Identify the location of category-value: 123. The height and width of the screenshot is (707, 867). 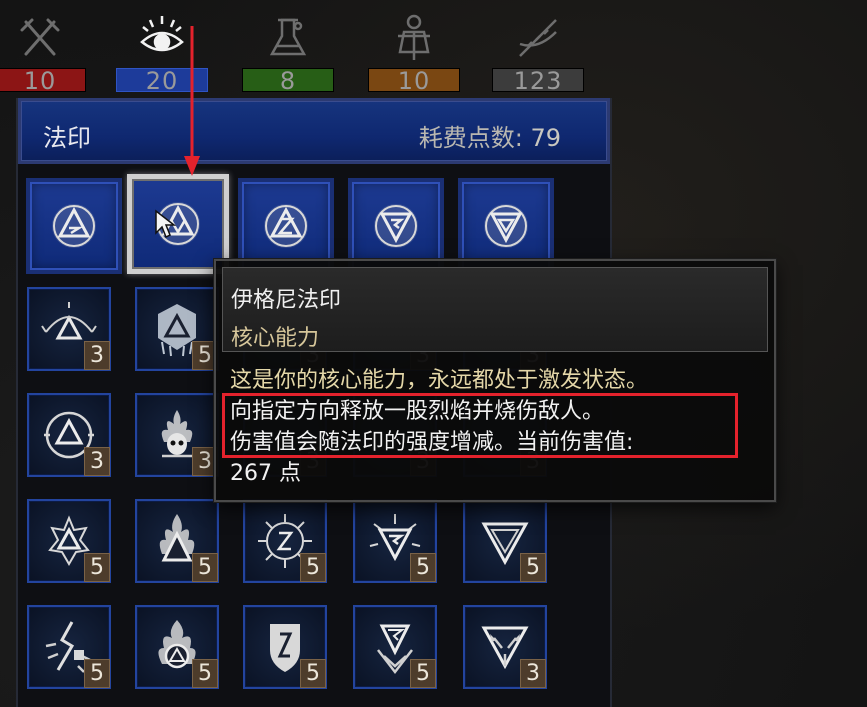
(538, 81).